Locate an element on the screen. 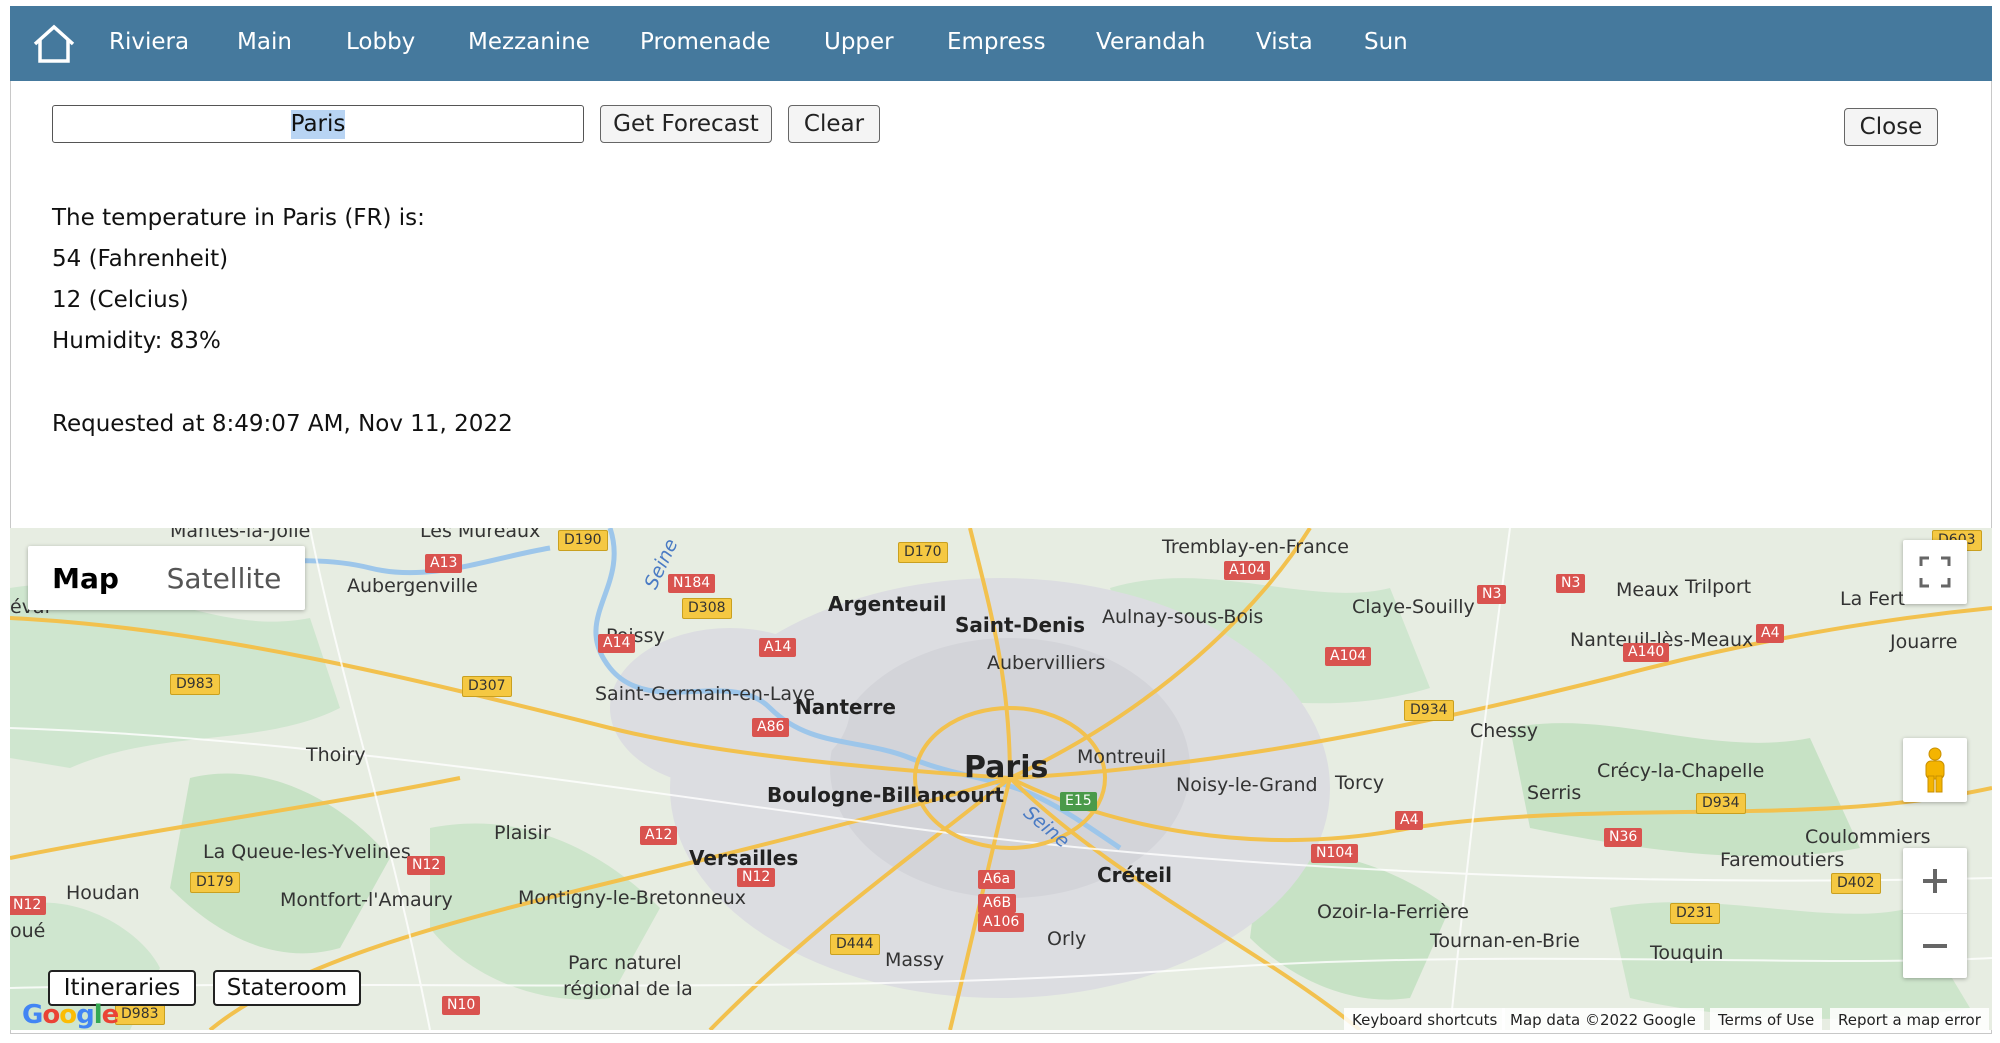 The width and height of the screenshot is (2000, 1043). road-shield: N104 is located at coordinates (1335, 853).